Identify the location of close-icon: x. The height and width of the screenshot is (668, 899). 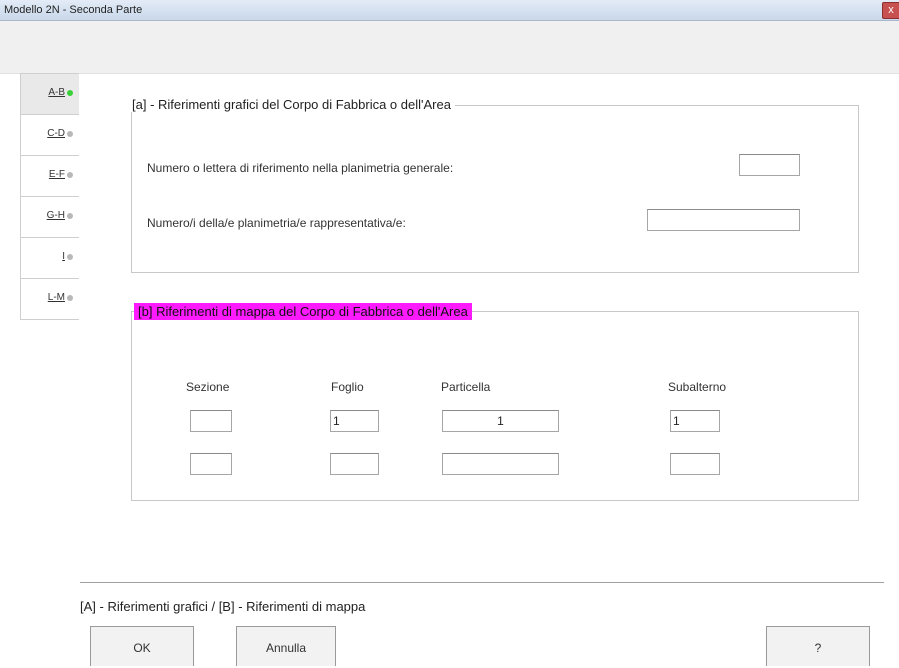
(890, 10).